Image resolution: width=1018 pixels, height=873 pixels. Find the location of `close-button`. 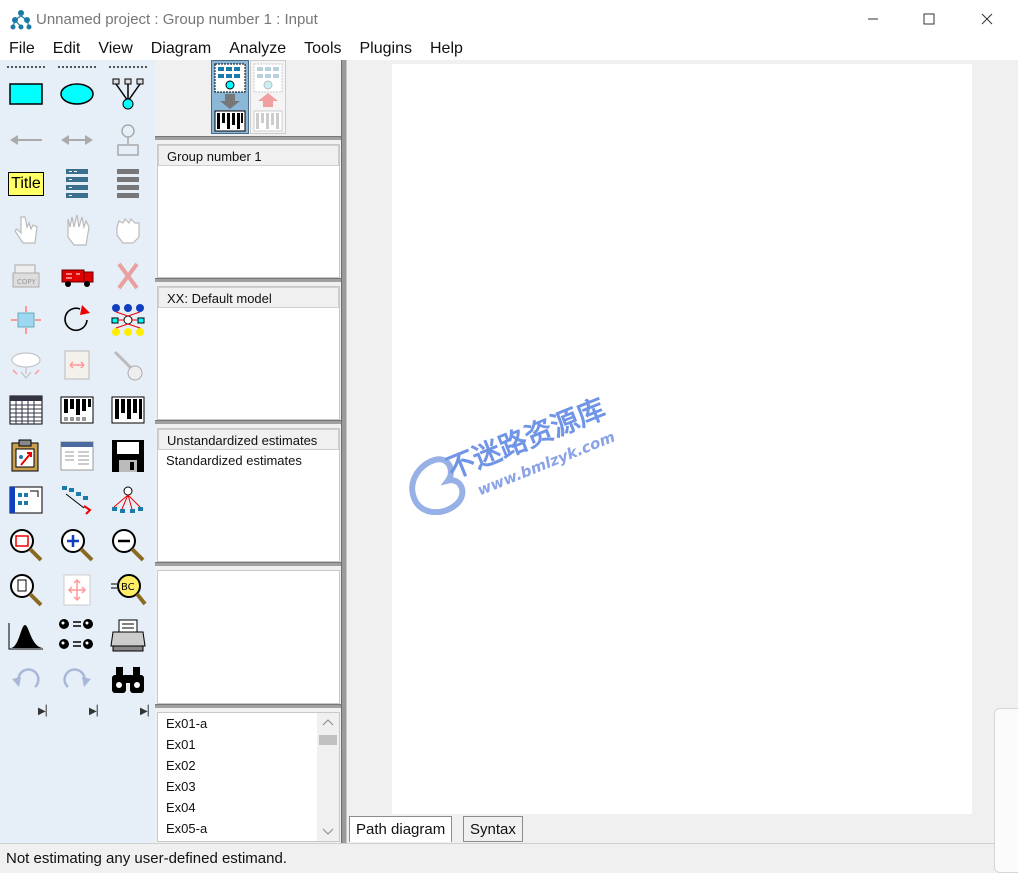

close-button is located at coordinates (987, 19).